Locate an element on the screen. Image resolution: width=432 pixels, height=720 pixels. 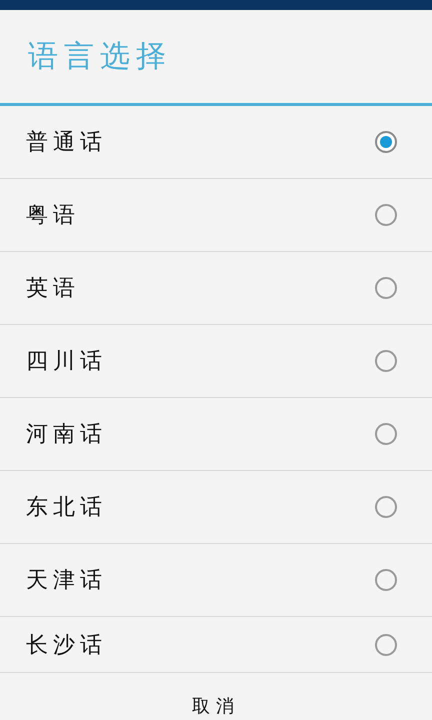
language-option: 四川话 is located at coordinates (216, 361).